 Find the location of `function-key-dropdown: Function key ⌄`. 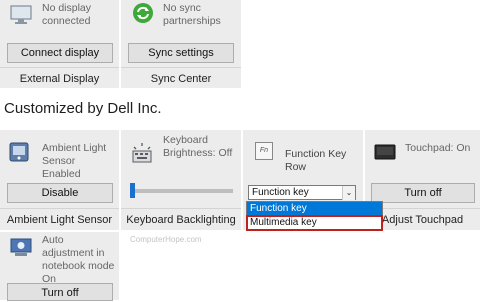

function-key-dropdown: Function key ⌄ is located at coordinates (302, 192).